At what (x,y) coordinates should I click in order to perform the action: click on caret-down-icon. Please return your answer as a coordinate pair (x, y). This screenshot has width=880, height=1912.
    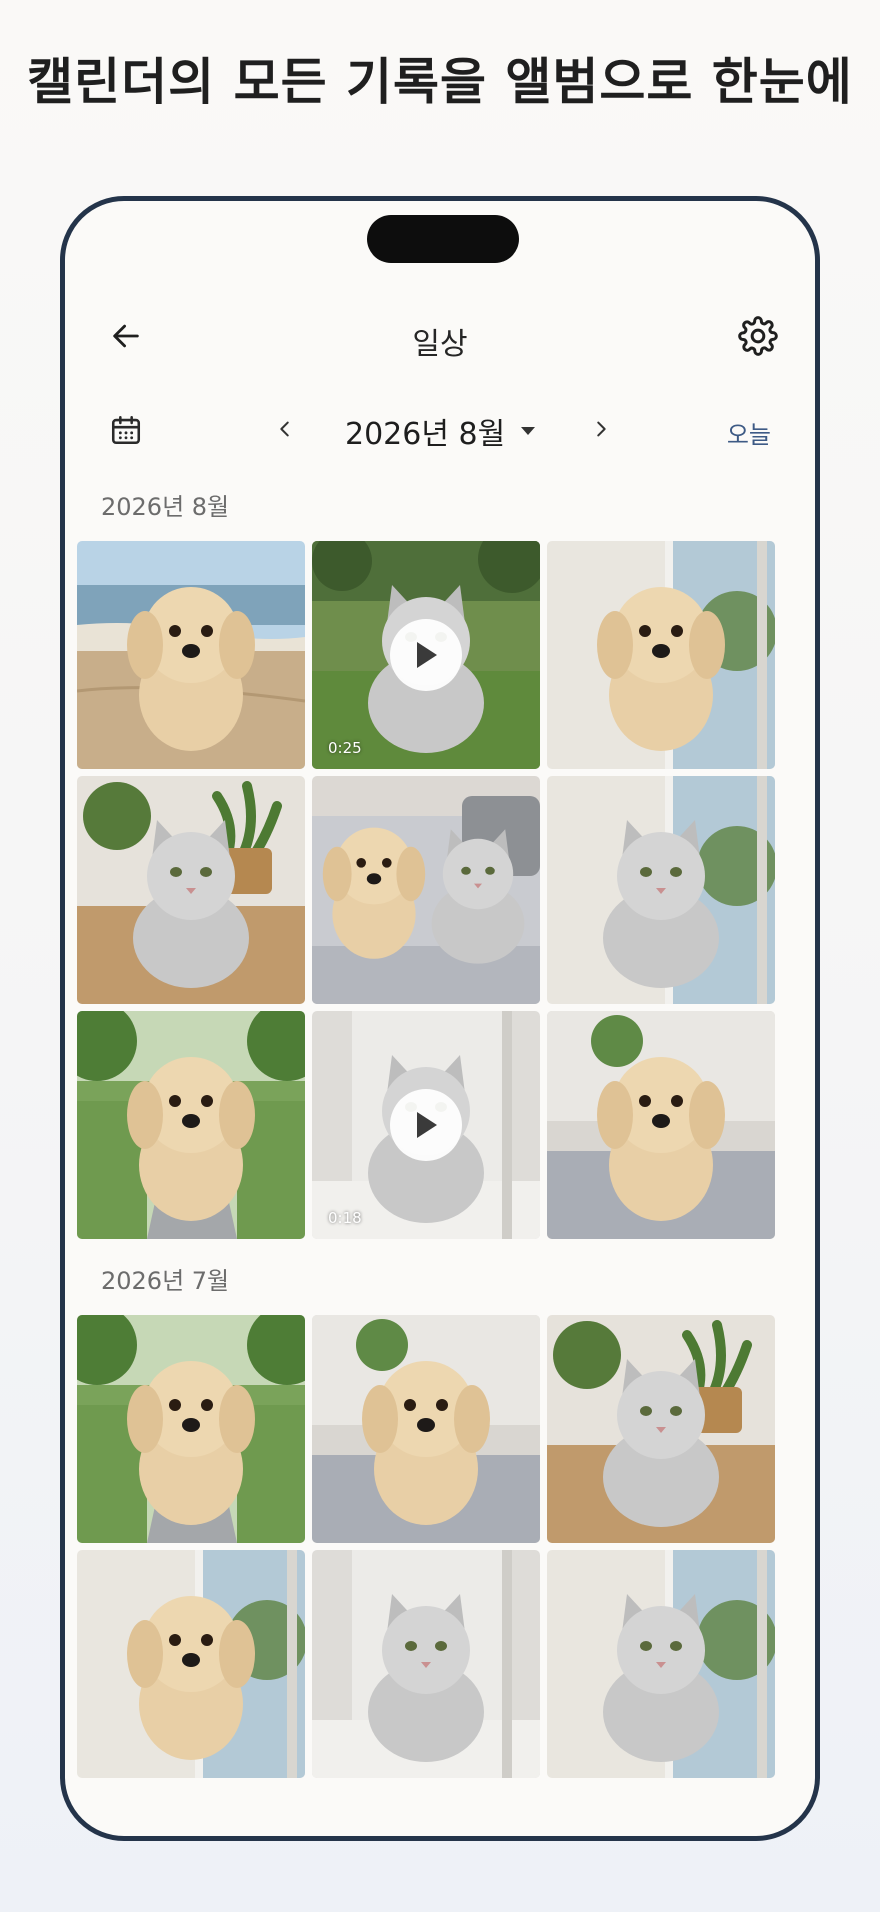
    Looking at the image, I should click on (528, 431).